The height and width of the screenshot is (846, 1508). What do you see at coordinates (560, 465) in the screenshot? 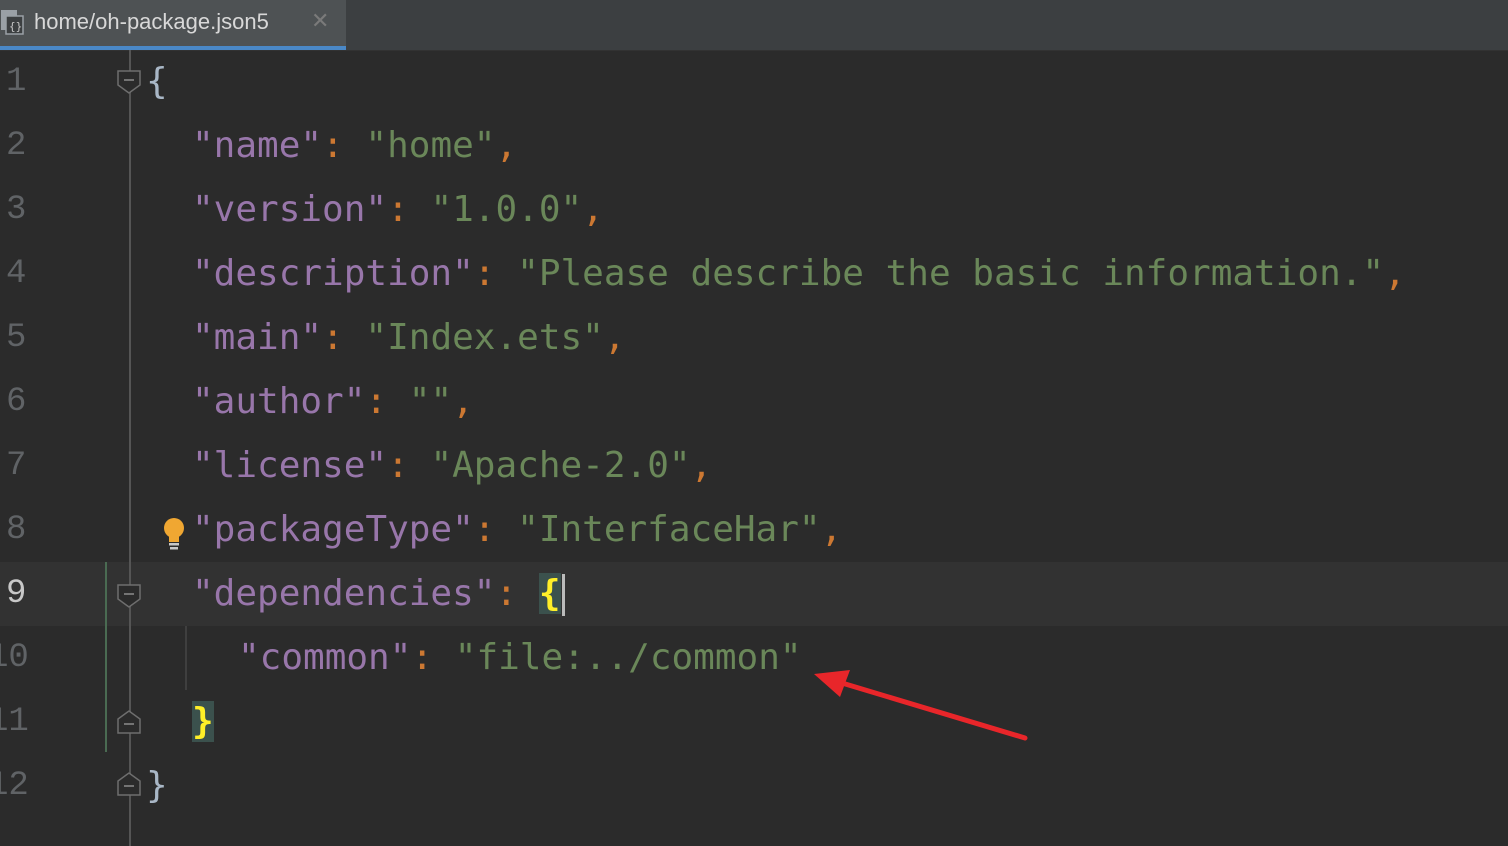
I see `json-string: "Apache-2.0"` at bounding box center [560, 465].